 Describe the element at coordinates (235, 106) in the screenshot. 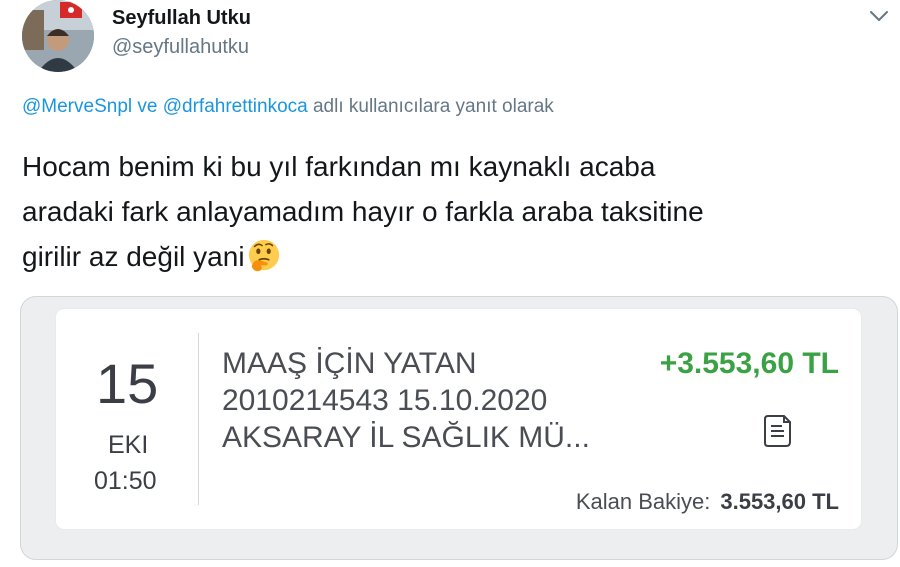

I see `mention-link: @drfahrettinkoca` at that location.